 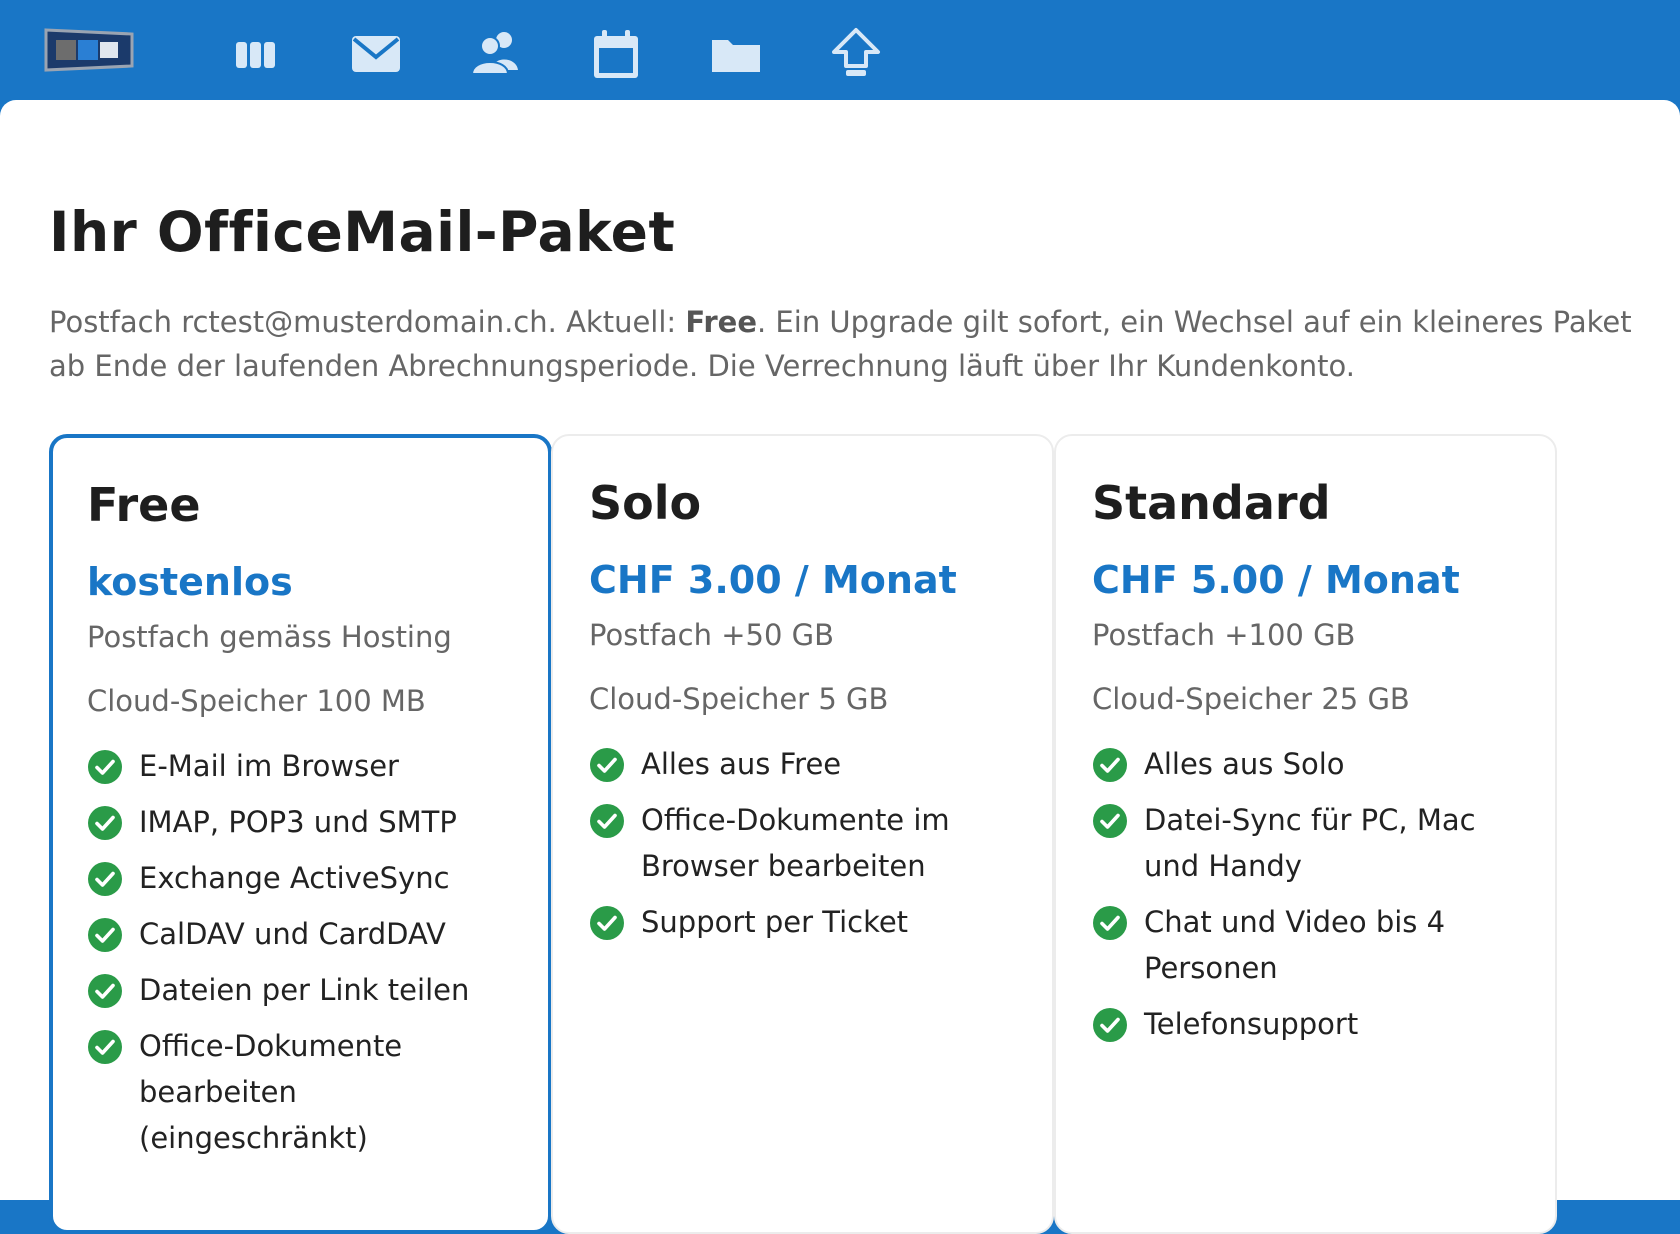 I want to click on folder-icon, so click(x=736, y=54).